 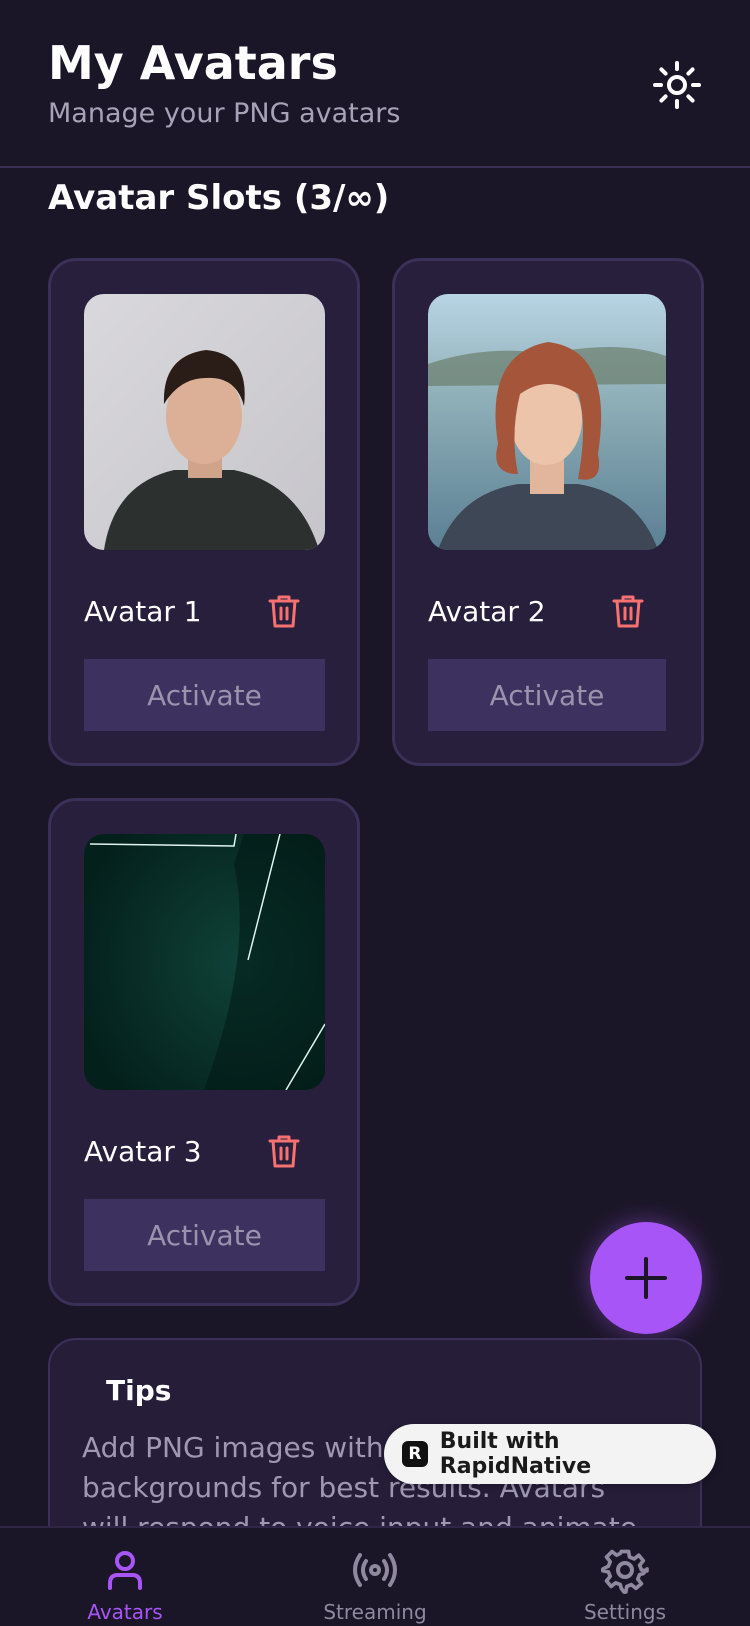 I want to click on theme-toggle-button, so click(x=677, y=85).